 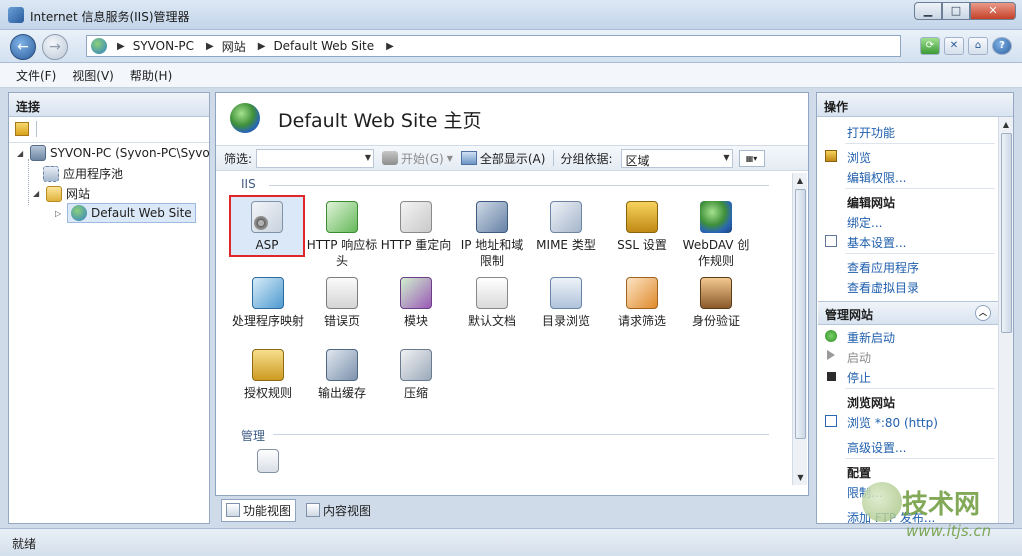 What do you see at coordinates (61, 193) in the screenshot?
I see `tree-node-sites: ◢ 网站` at bounding box center [61, 193].